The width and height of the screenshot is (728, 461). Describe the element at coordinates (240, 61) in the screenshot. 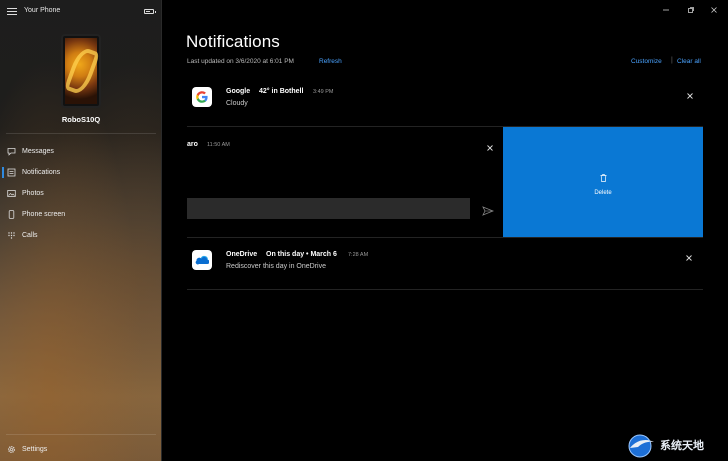

I see `last-updated-text: Last updated on 3/6/2020 at 6:01 PM` at that location.